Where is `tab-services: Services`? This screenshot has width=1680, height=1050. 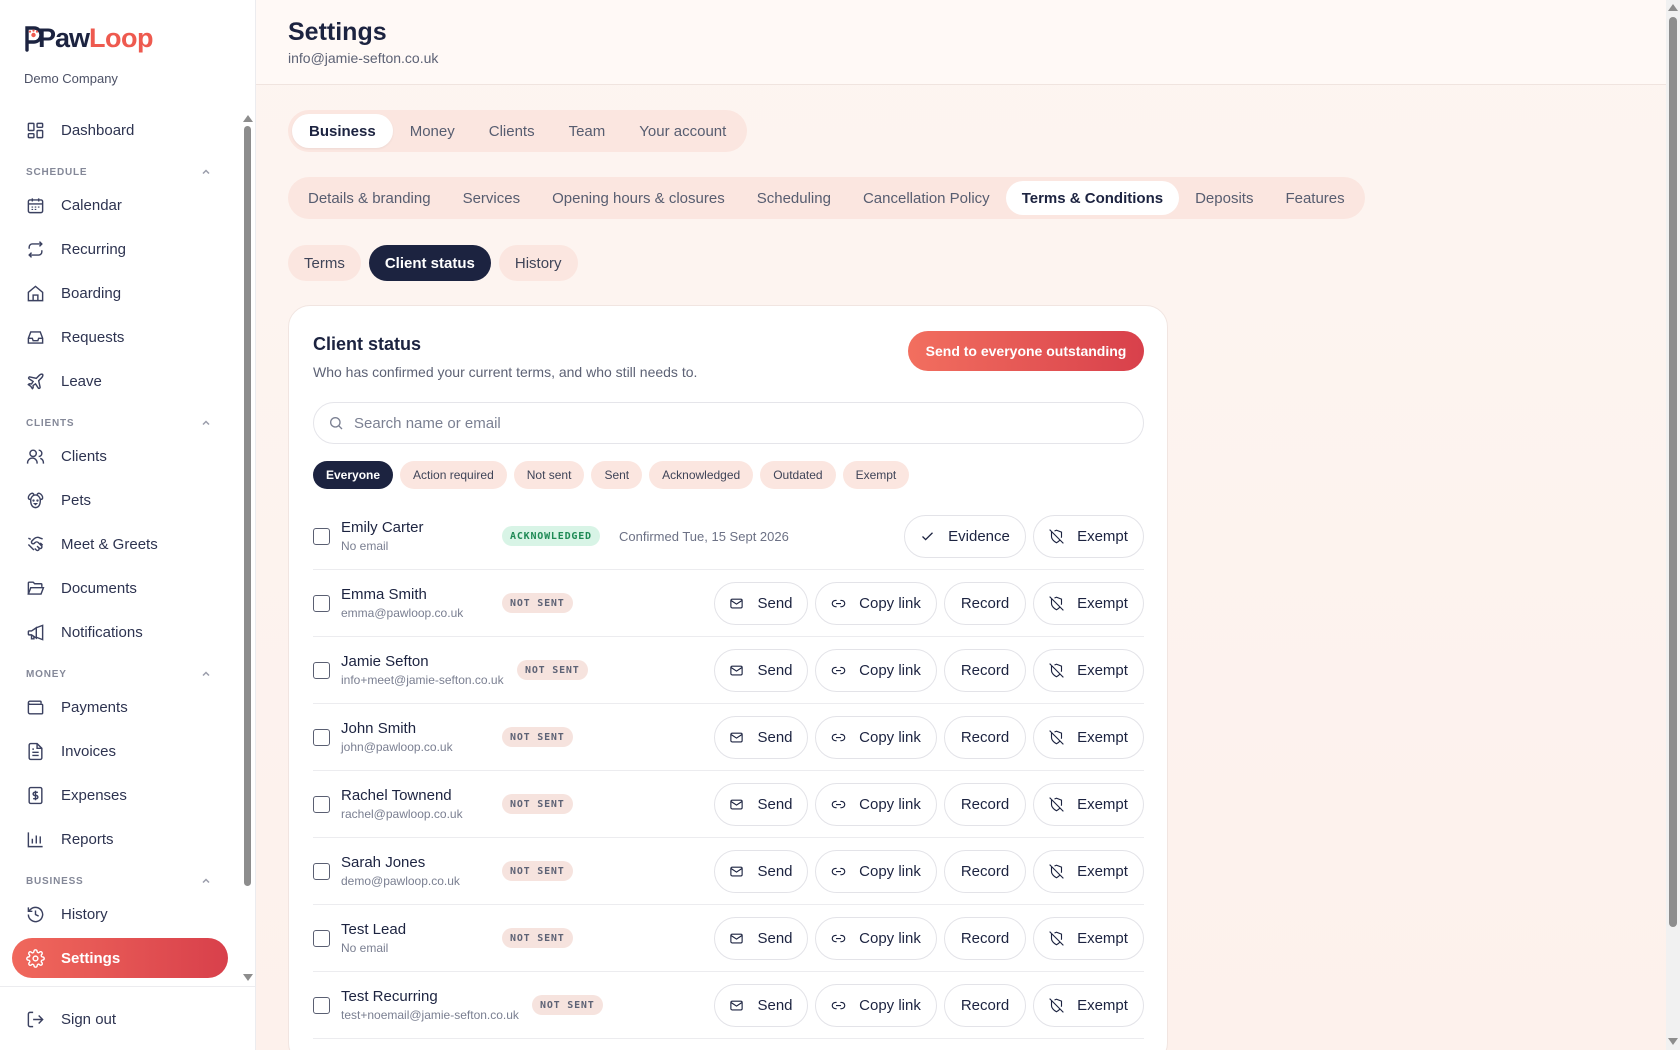
tab-services: Services is located at coordinates (492, 198).